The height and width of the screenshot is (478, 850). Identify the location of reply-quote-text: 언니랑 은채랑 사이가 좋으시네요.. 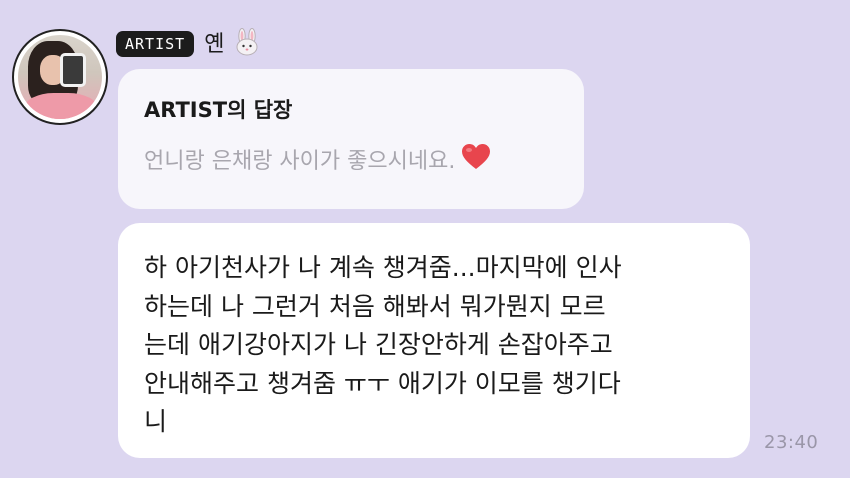
(300, 161).